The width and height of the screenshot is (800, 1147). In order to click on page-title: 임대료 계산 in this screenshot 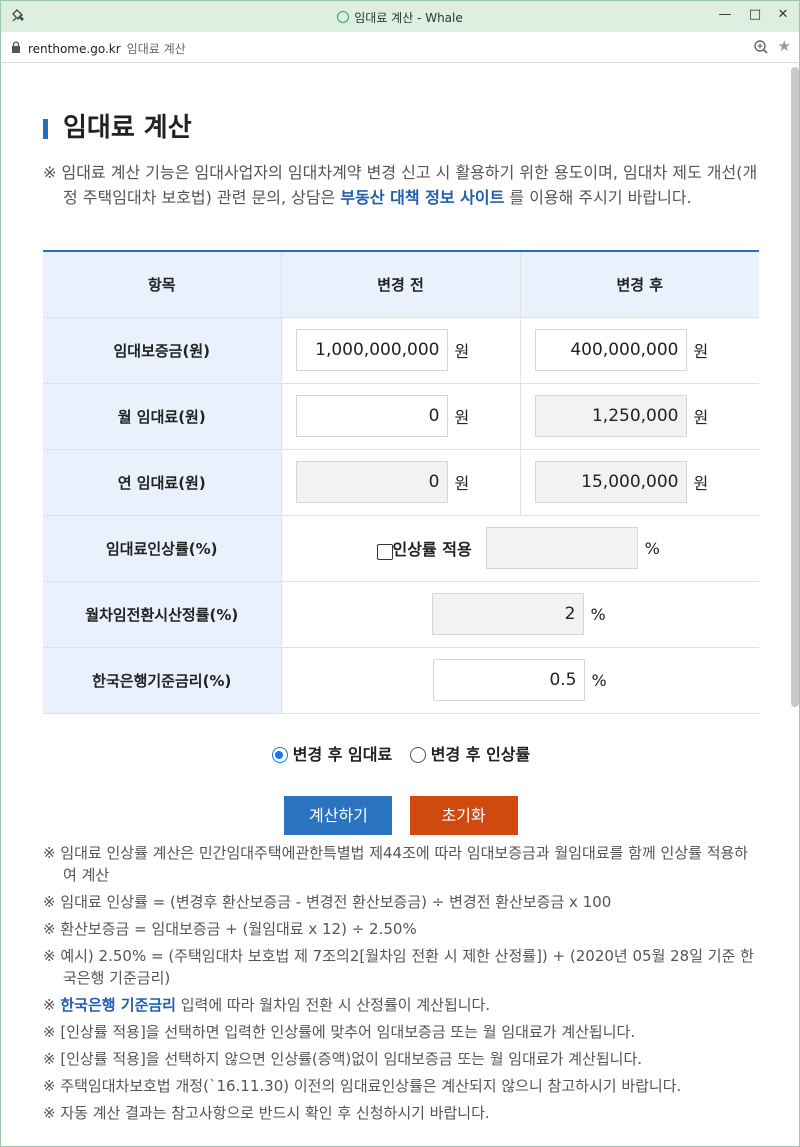, I will do `click(127, 128)`.